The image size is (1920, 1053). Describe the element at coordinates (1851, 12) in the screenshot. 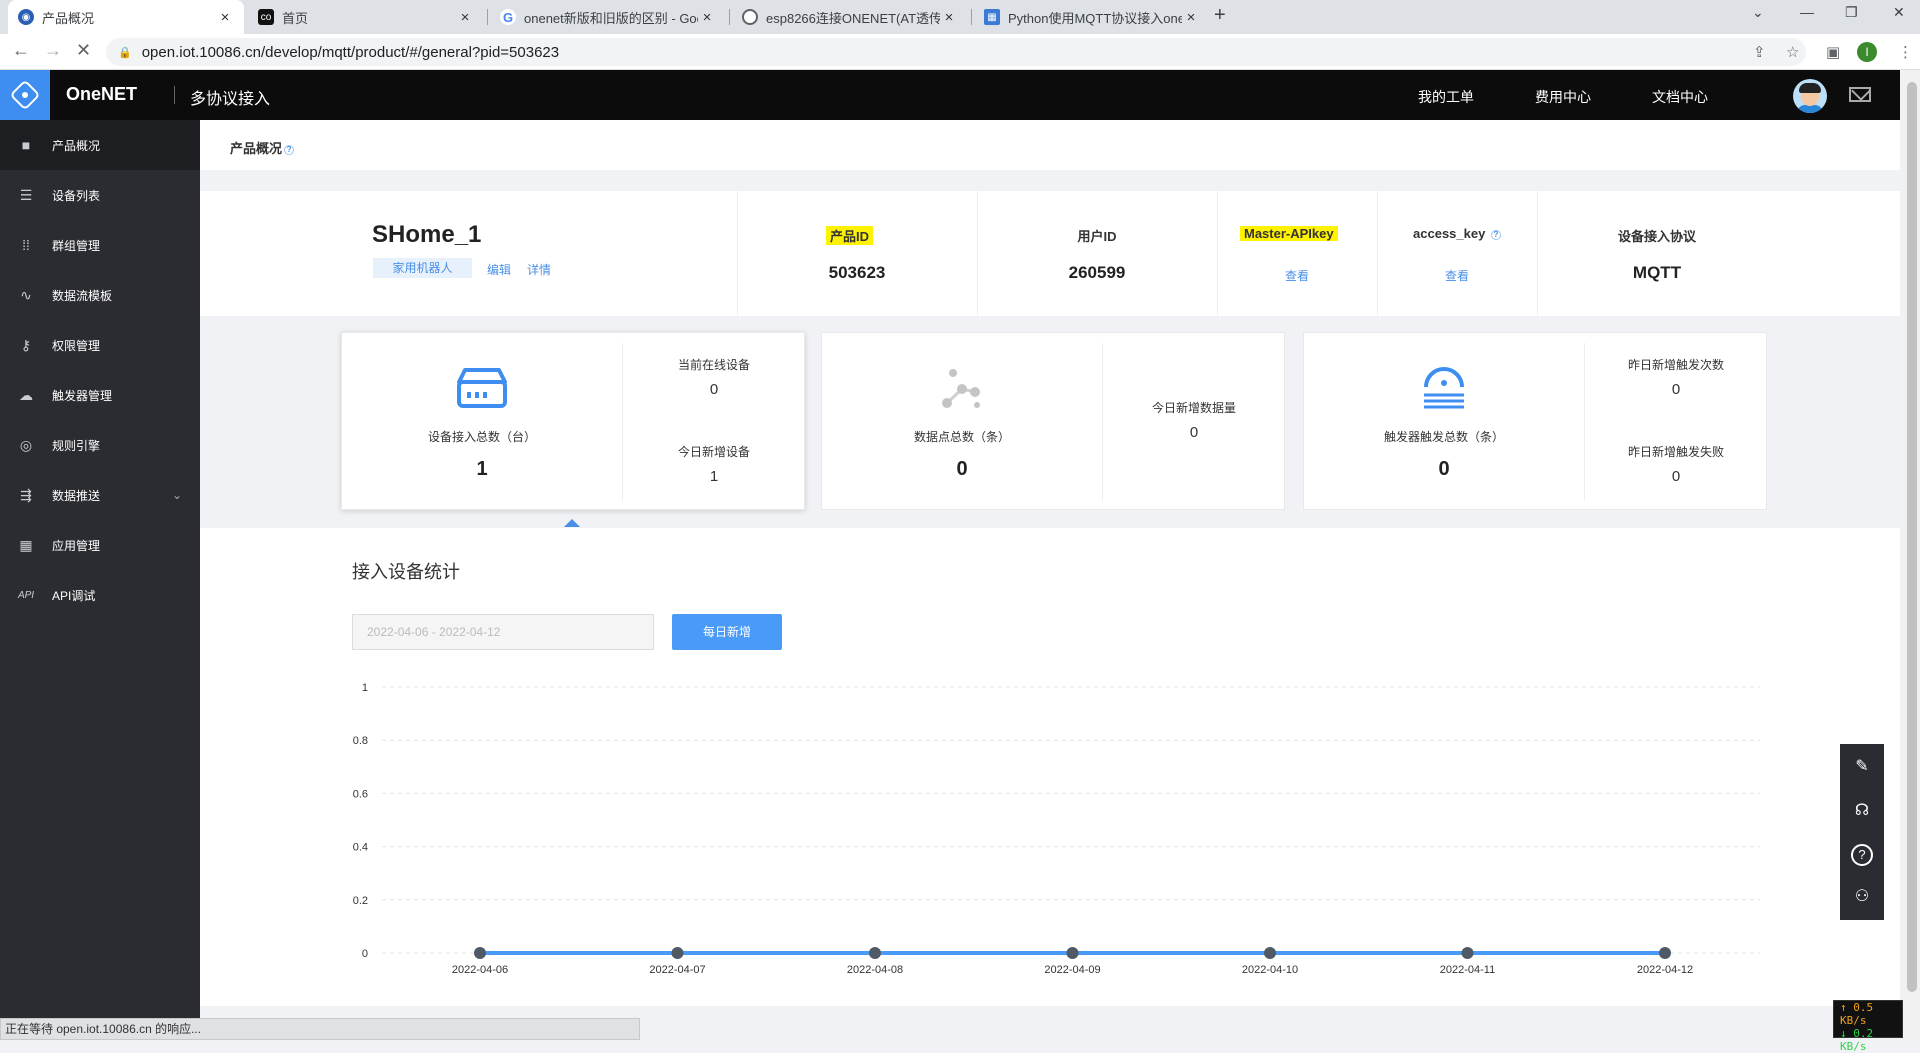

I see `restore-icon: ❐` at that location.